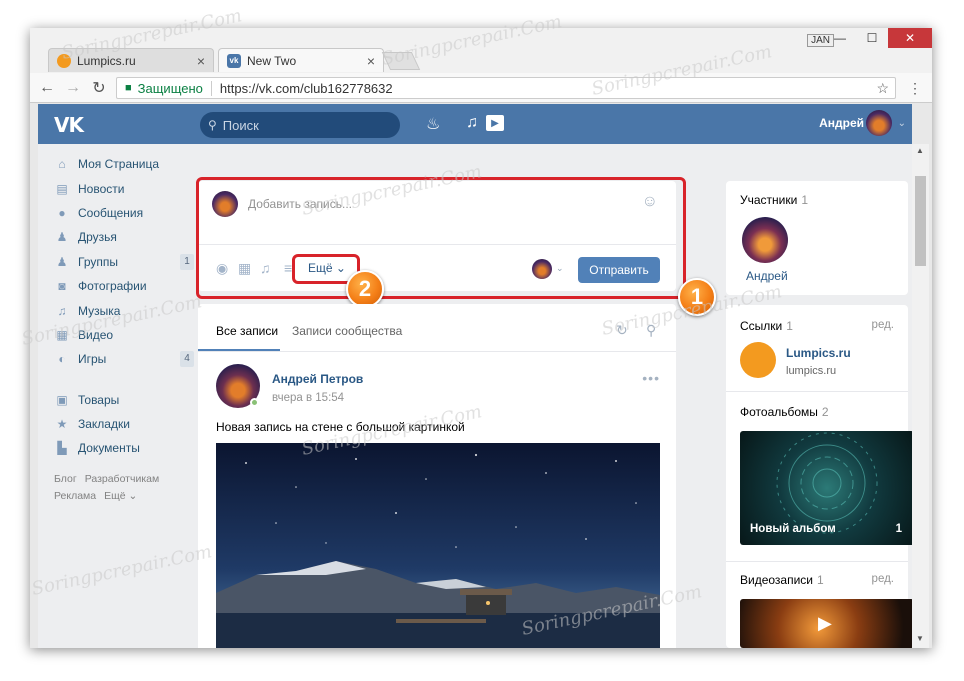  What do you see at coordinates (872, 38) in the screenshot?
I see `maximize-button: ☐` at bounding box center [872, 38].